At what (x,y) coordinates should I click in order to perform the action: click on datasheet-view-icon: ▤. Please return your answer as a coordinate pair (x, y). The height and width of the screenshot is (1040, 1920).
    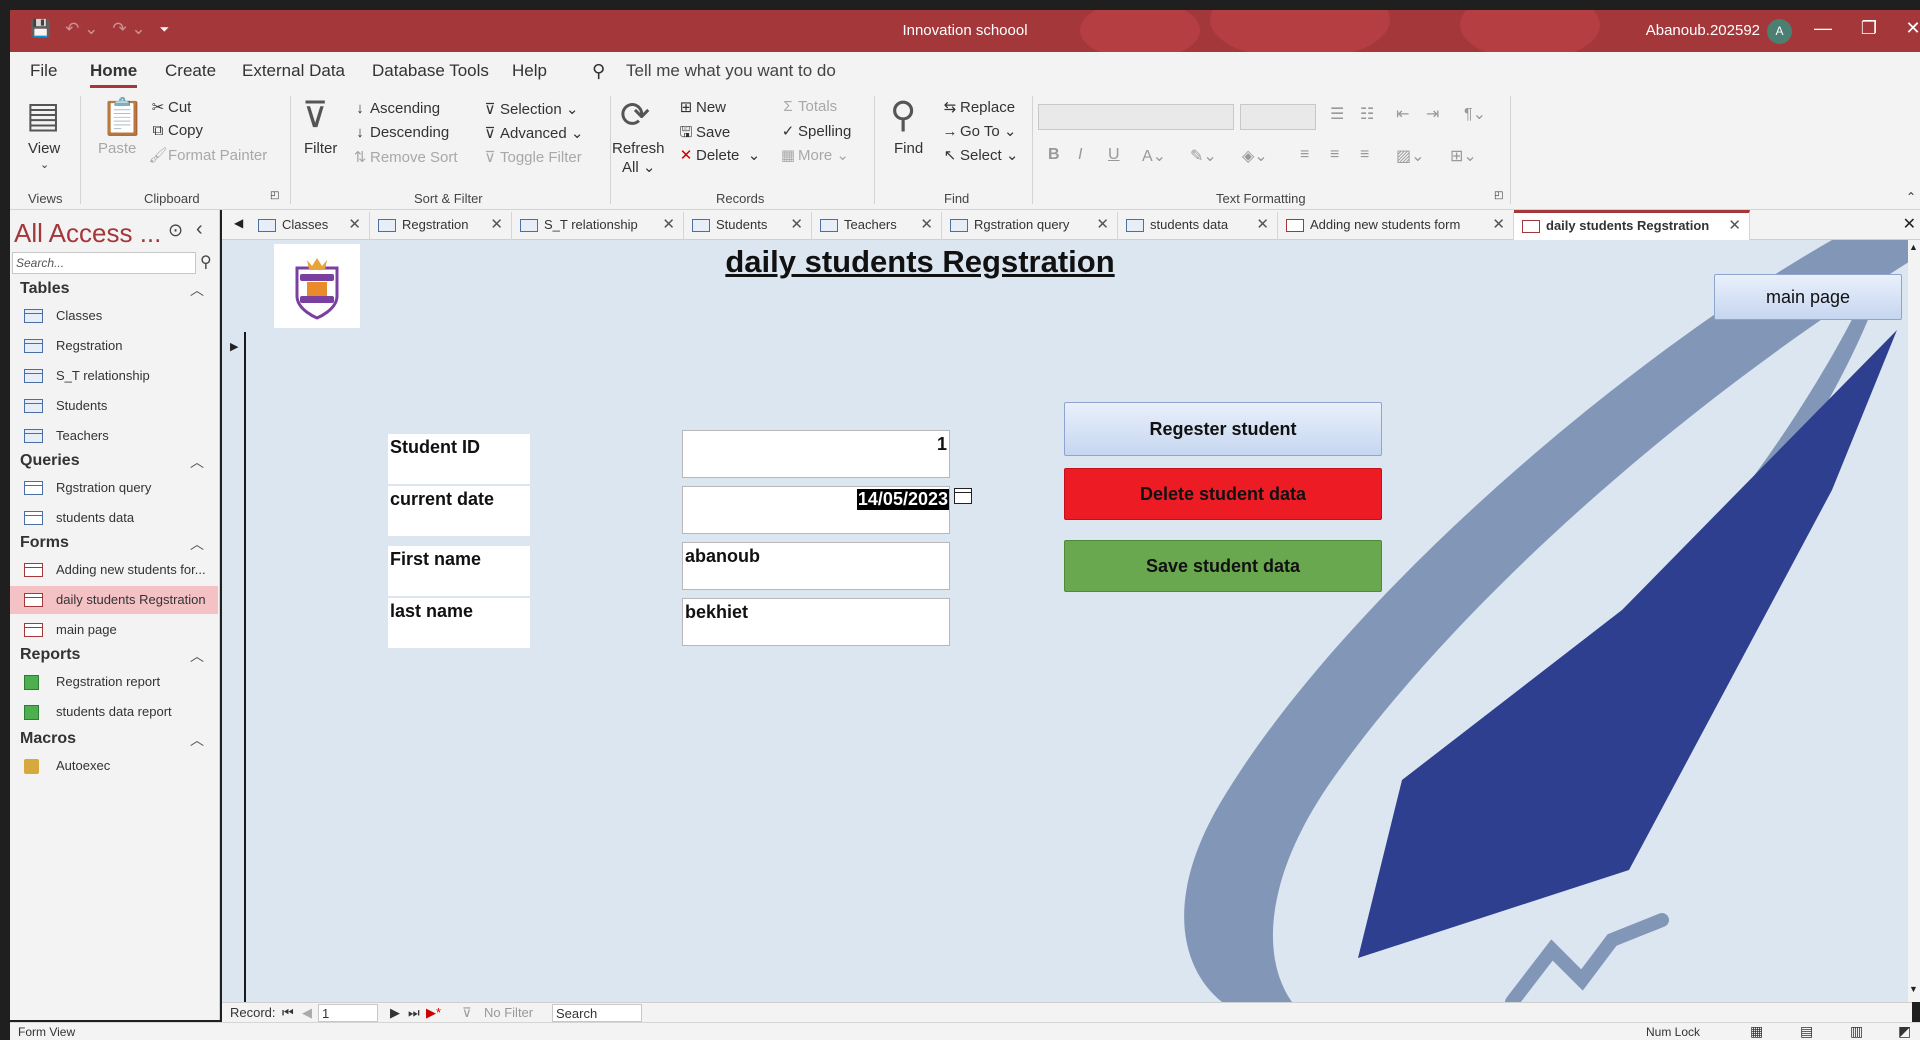
    Looking at the image, I should click on (1806, 1031).